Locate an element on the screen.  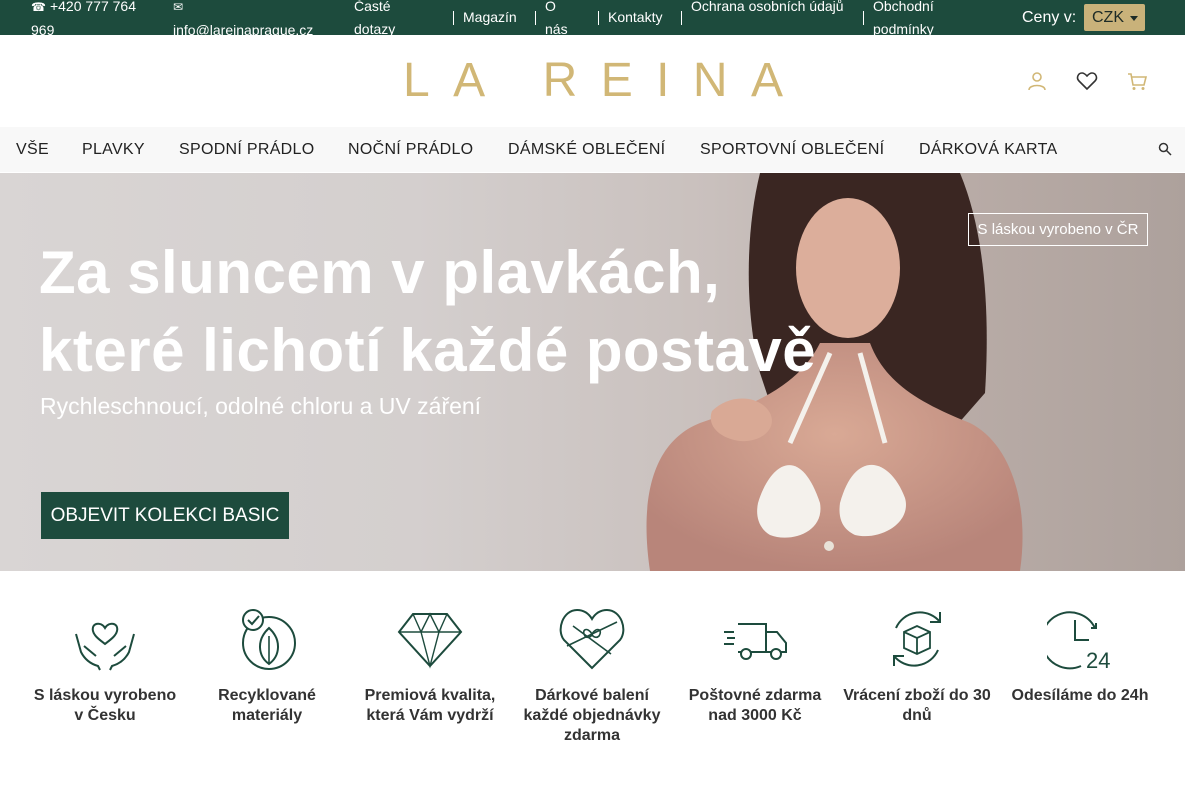
diamond-icon is located at coordinates (430, 640).